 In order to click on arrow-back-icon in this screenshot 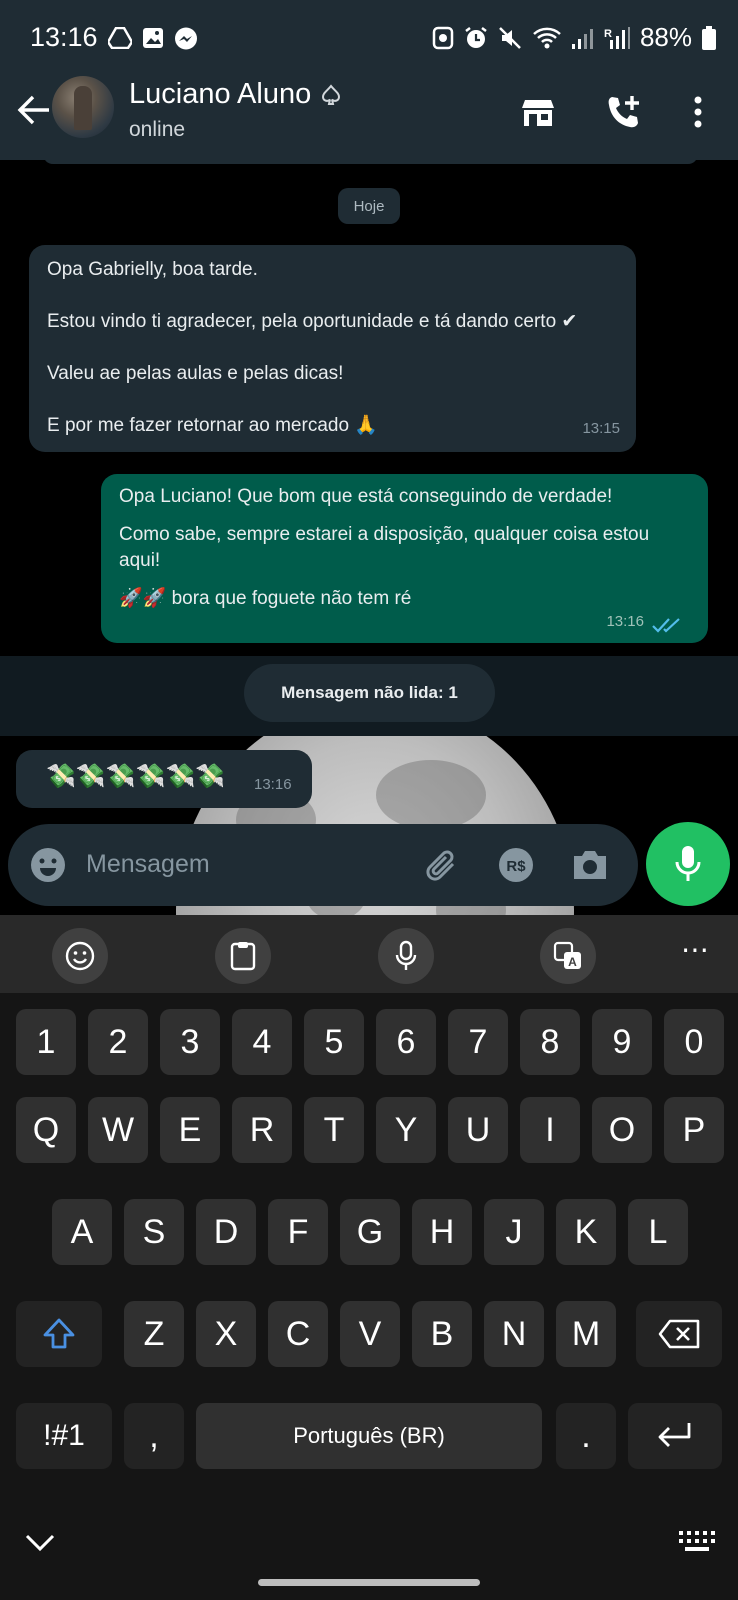, I will do `click(33, 110)`.